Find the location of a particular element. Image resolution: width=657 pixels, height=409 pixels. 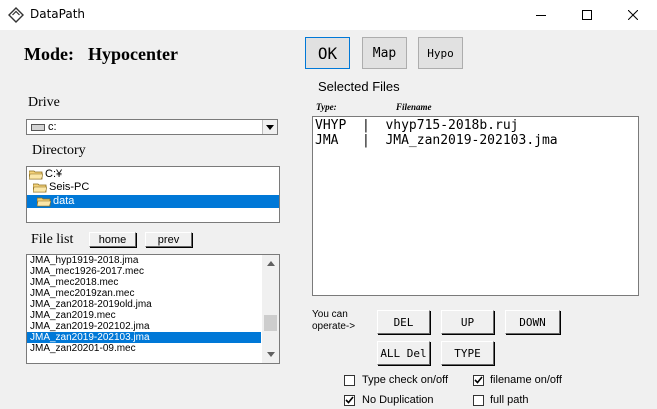

down-button: DOWN is located at coordinates (532, 322).